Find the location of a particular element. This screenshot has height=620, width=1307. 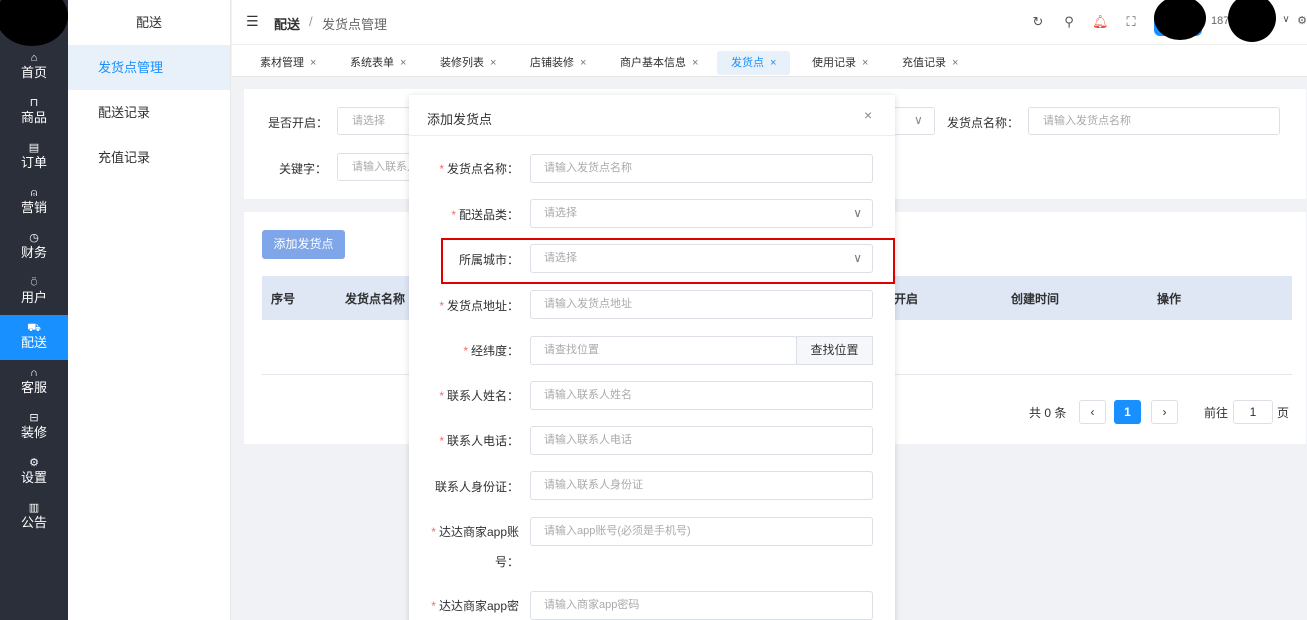

field-label-dada-account: * 达达商家app账 is located at coordinates (475, 532).